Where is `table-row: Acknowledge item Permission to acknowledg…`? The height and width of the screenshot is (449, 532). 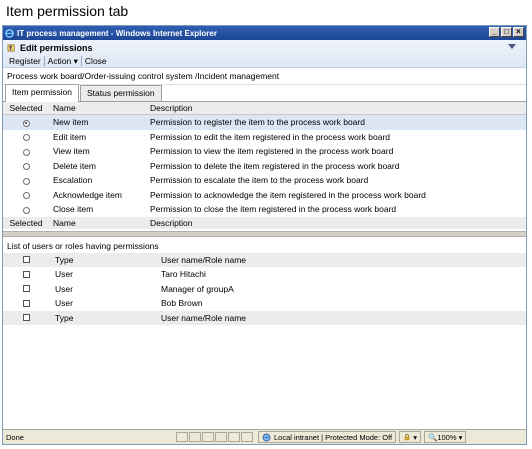 table-row: Acknowledge item Permission to acknowledg… is located at coordinates (264, 195).